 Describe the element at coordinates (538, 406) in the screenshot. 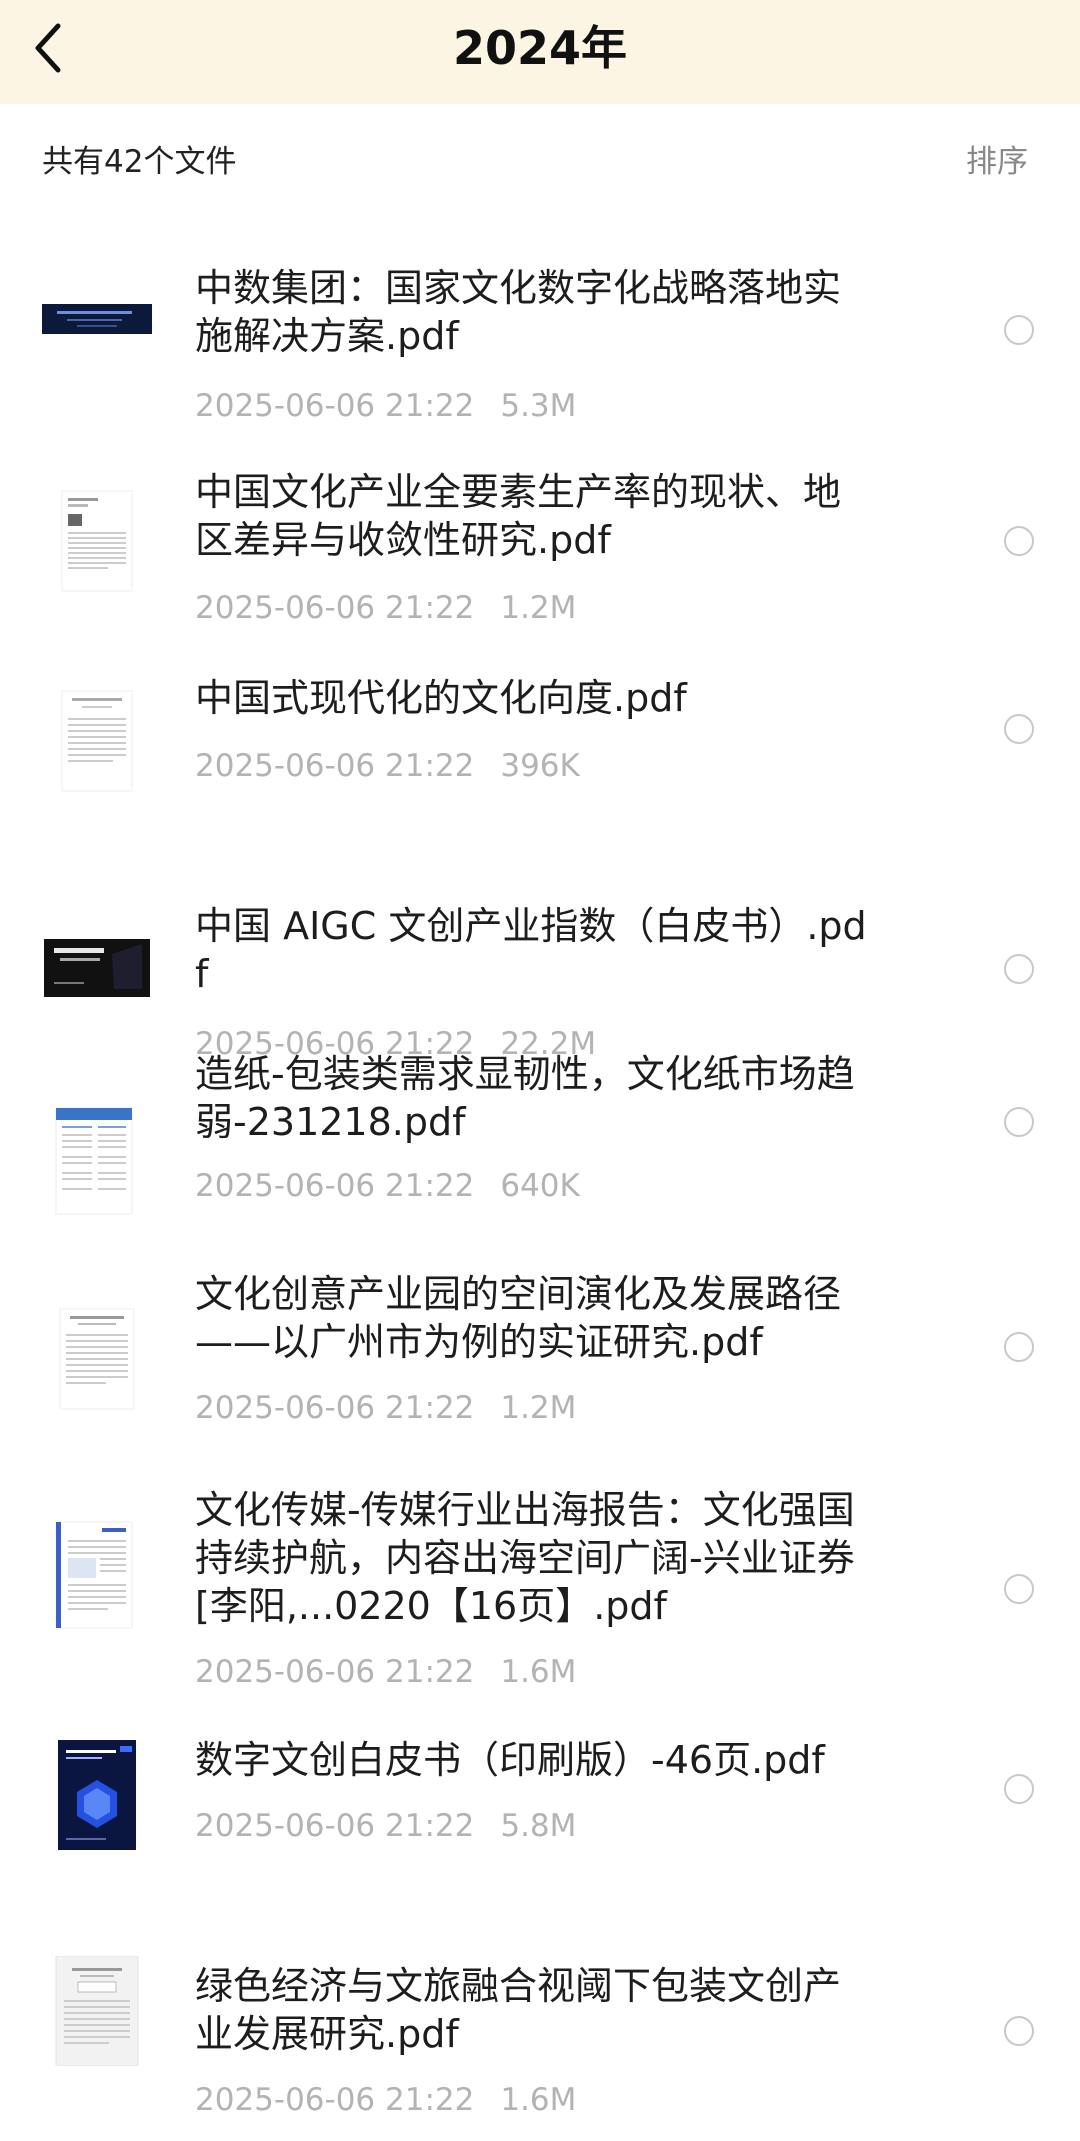

I see `file-size: 5.3M` at that location.